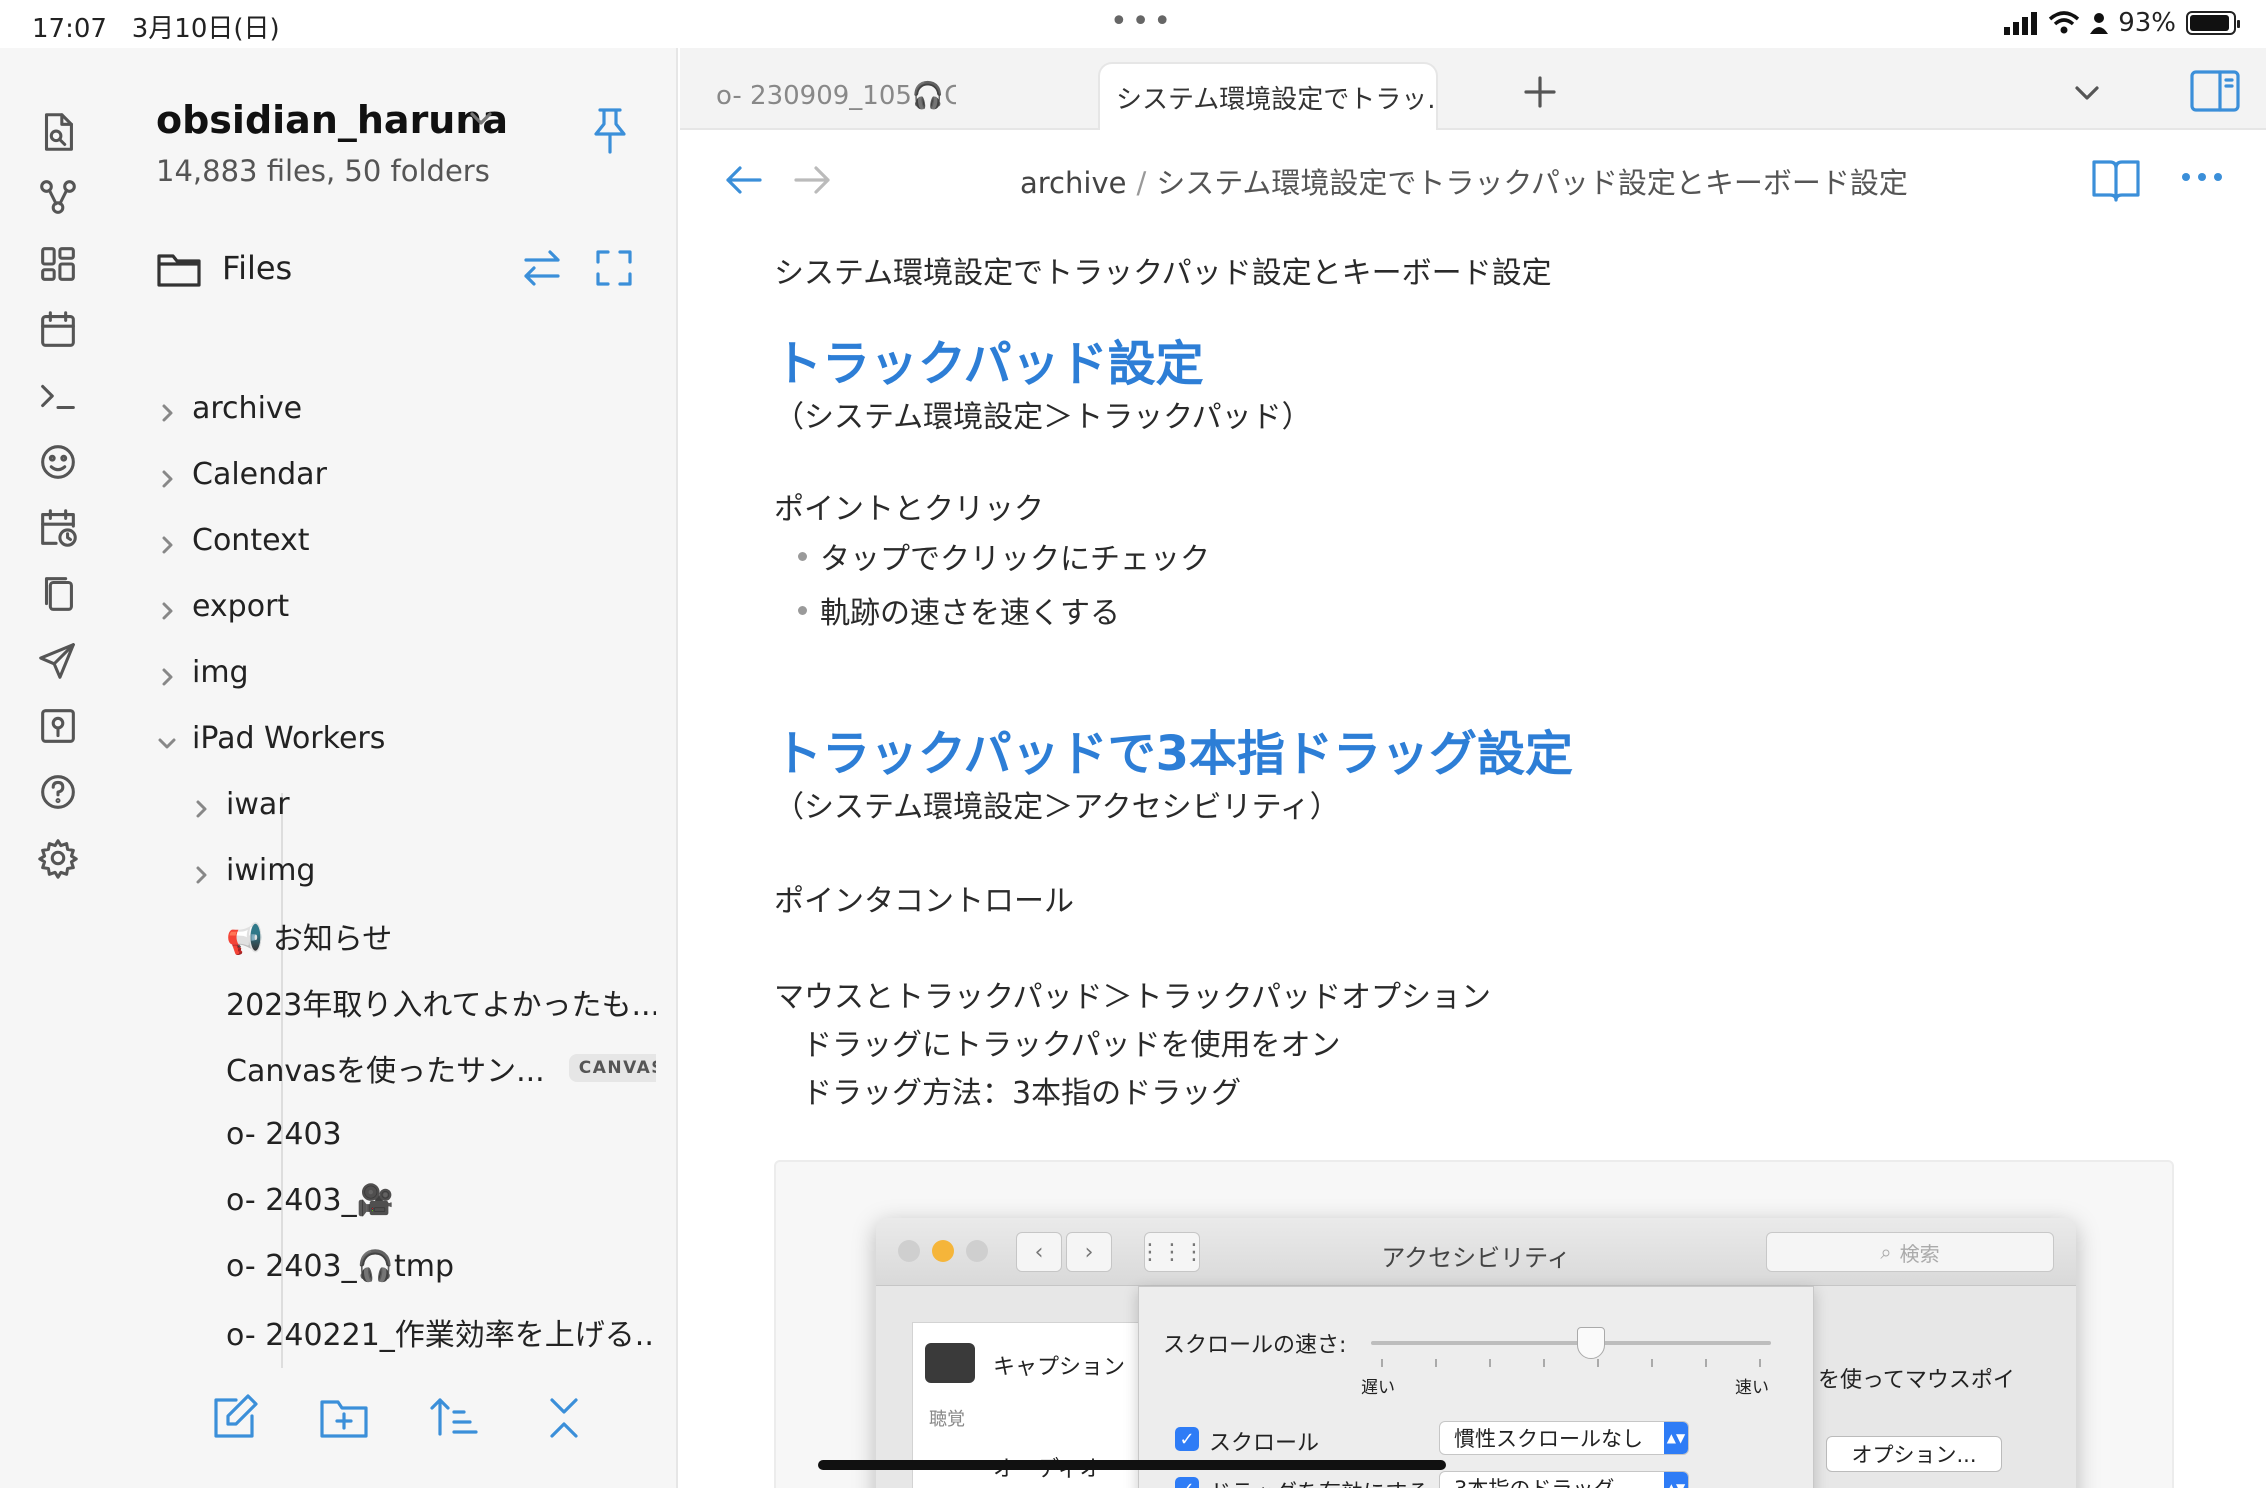  I want to click on calendar-clock-icon, so click(58, 528).